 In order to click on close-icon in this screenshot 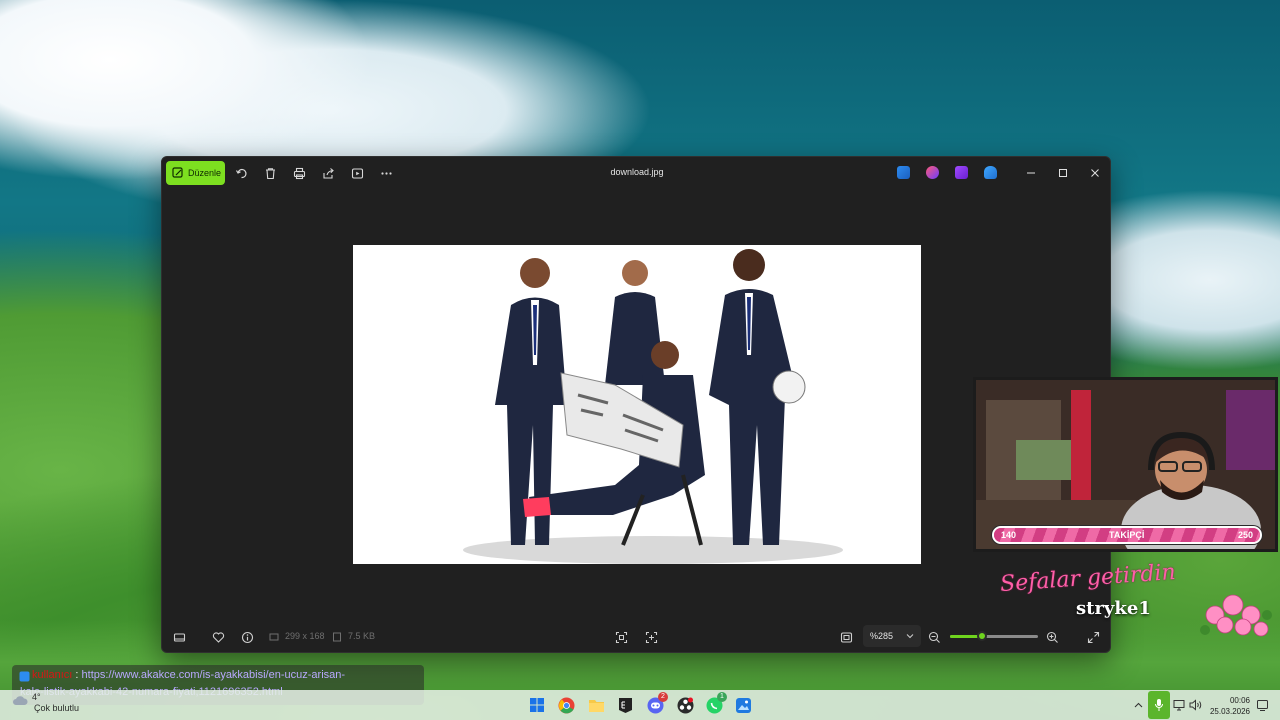, I will do `click(1095, 173)`.